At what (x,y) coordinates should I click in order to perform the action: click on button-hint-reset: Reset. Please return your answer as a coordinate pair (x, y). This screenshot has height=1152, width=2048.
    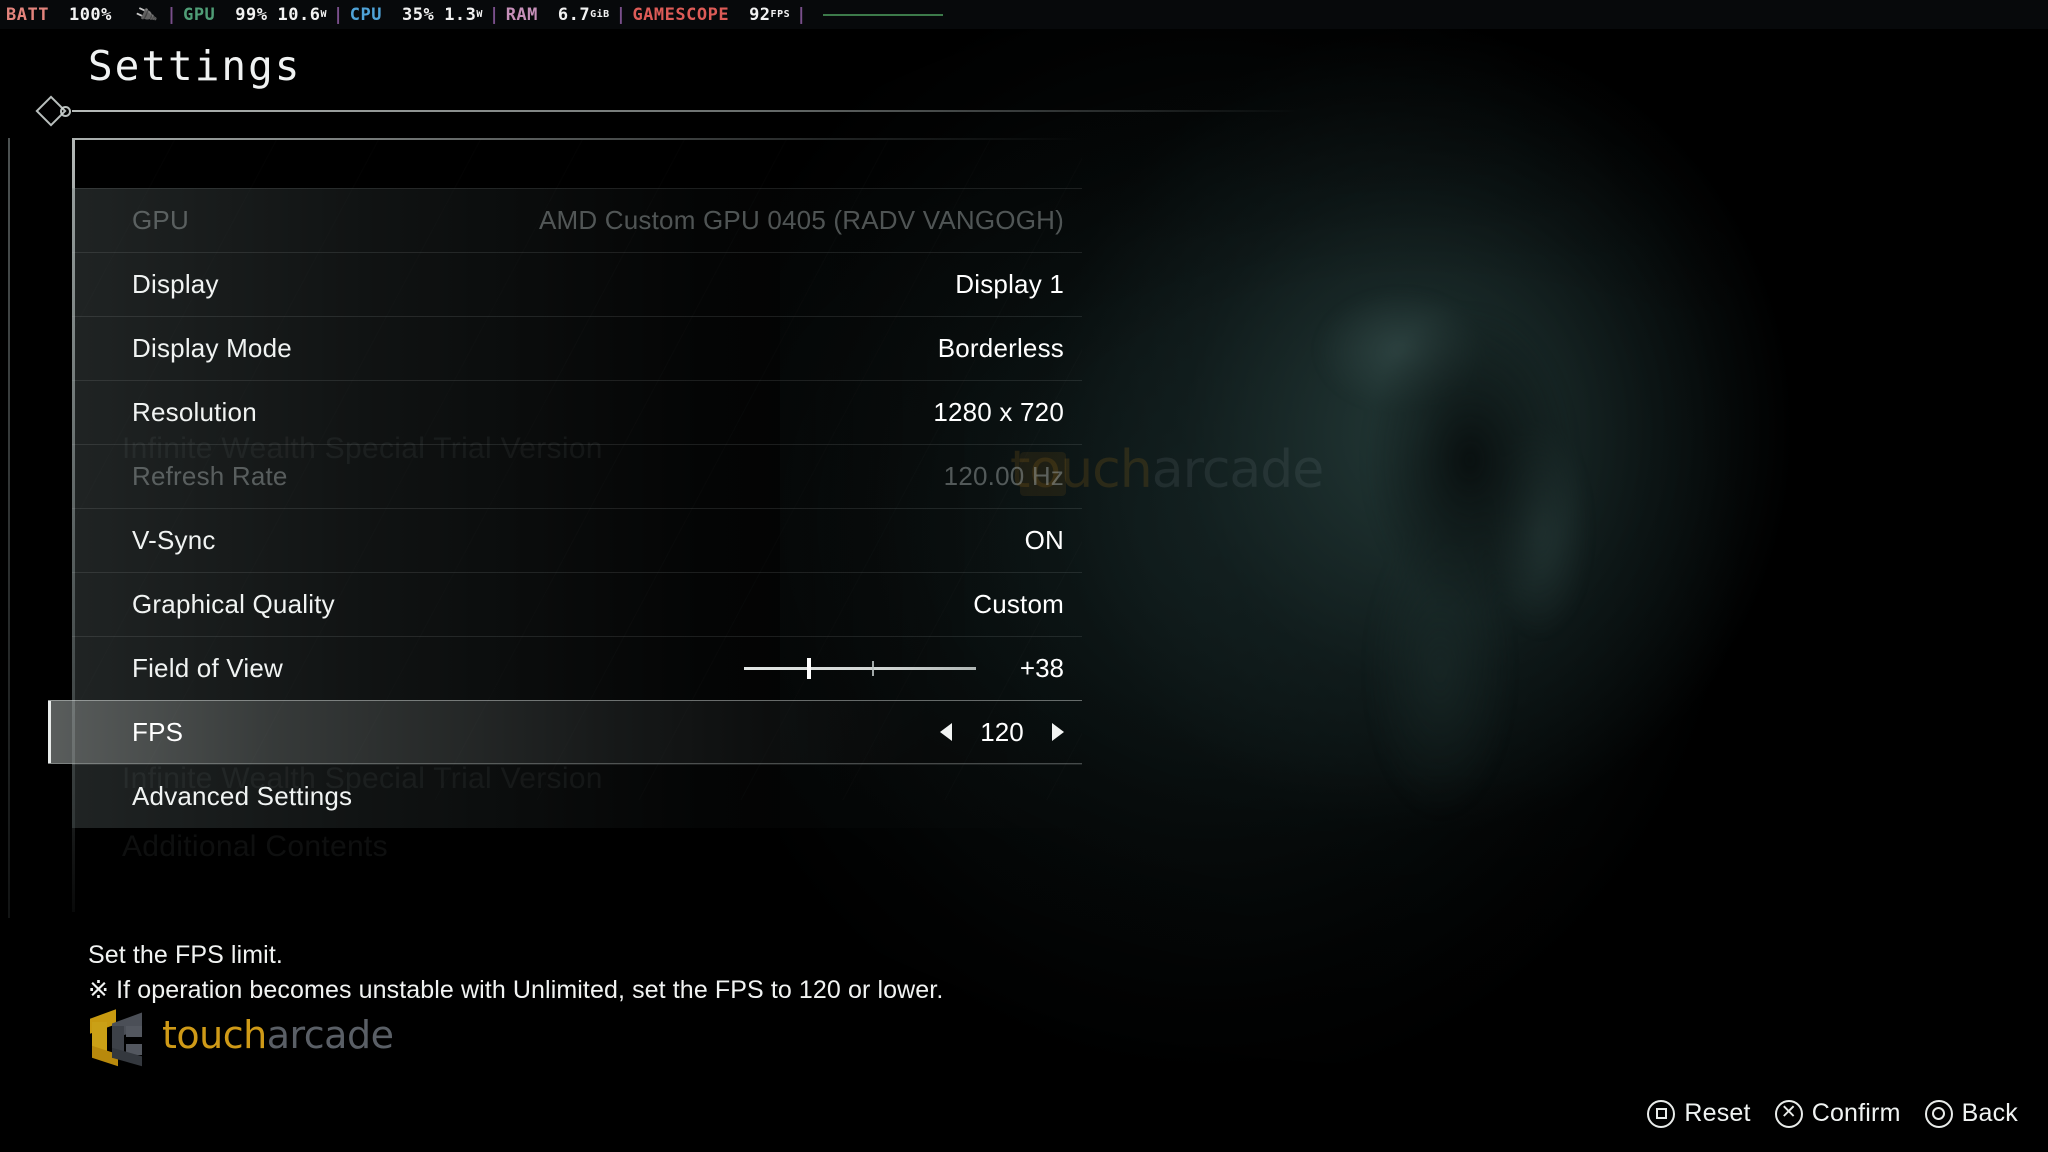
    Looking at the image, I should click on (1698, 1113).